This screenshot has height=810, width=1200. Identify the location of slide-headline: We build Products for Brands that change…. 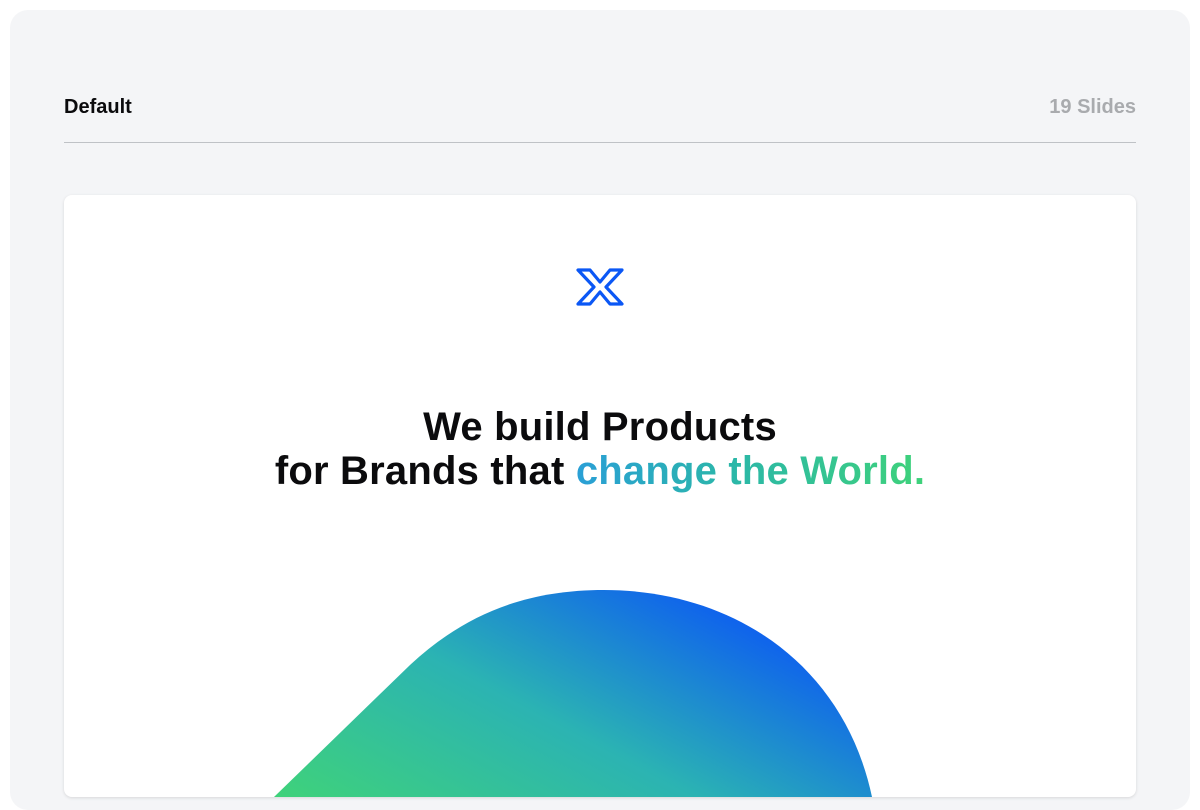
(600, 449).